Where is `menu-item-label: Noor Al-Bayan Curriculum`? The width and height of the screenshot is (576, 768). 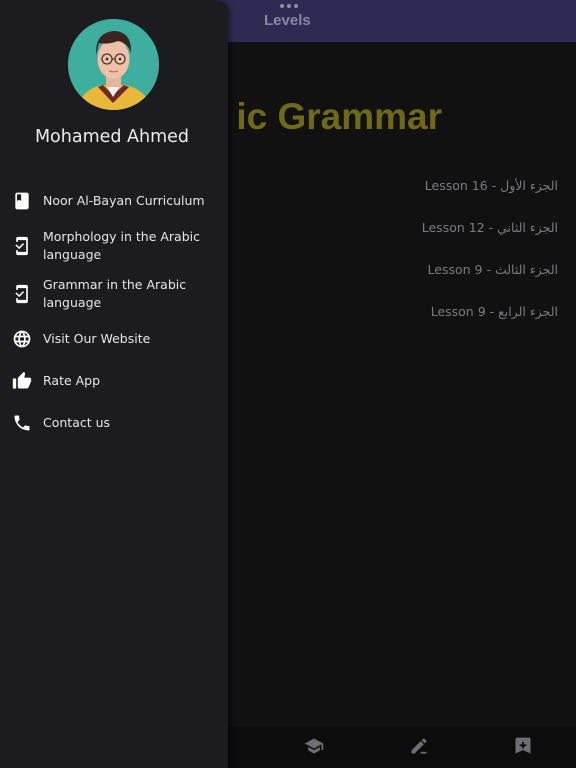
menu-item-label: Noor Al-Bayan Curriculum is located at coordinates (124, 200).